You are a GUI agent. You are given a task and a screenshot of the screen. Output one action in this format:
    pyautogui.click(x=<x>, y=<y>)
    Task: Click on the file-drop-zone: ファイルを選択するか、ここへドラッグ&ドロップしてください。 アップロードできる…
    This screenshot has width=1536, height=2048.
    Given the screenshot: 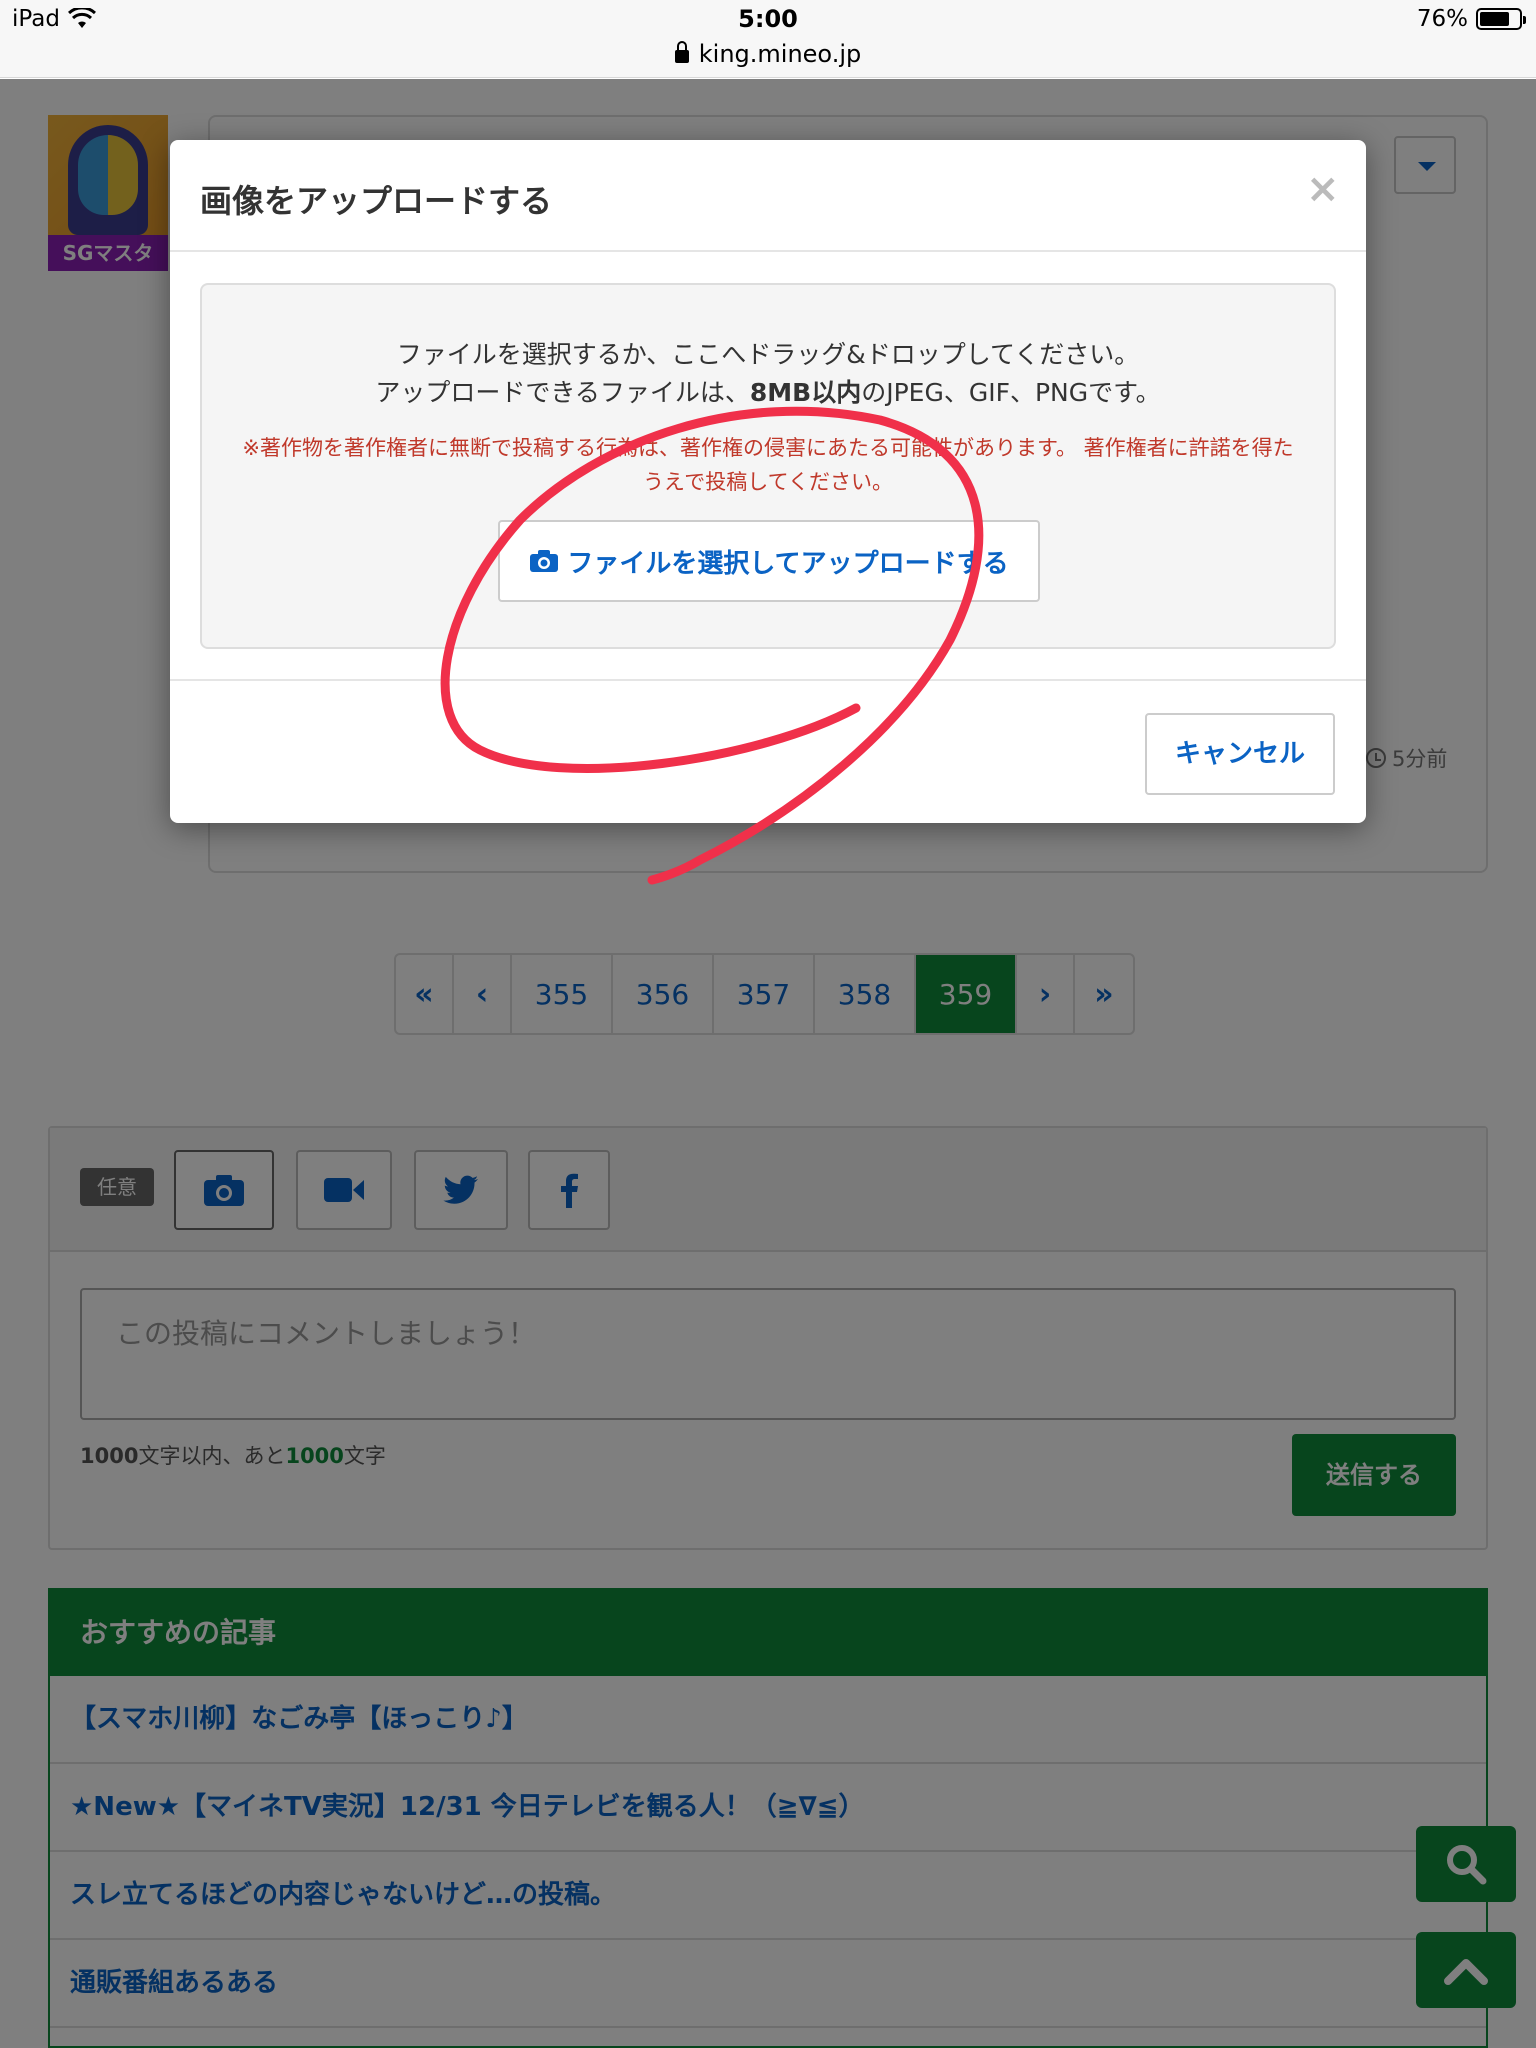 What is the action you would take?
    pyautogui.click(x=768, y=466)
    